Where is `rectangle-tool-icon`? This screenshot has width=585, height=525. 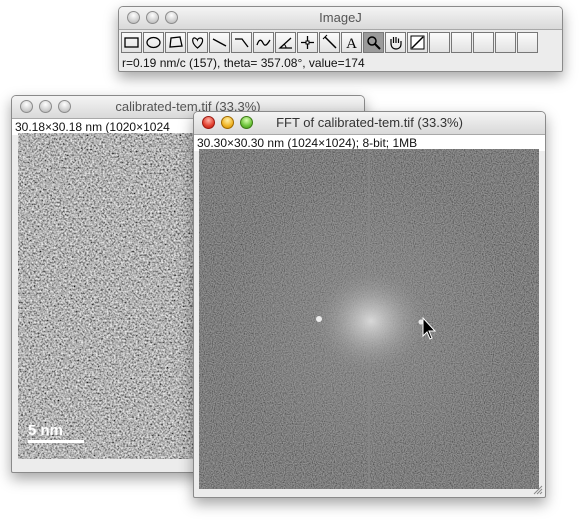 rectangle-tool-icon is located at coordinates (131, 42).